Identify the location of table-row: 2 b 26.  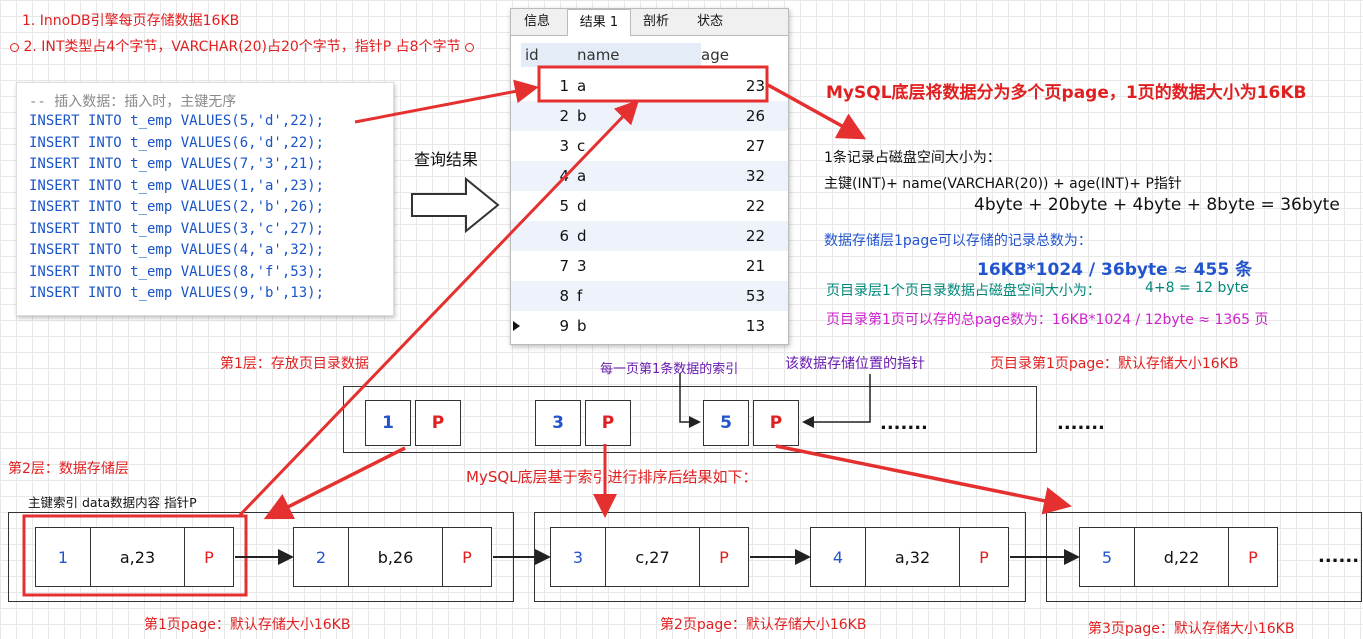
(649, 116).